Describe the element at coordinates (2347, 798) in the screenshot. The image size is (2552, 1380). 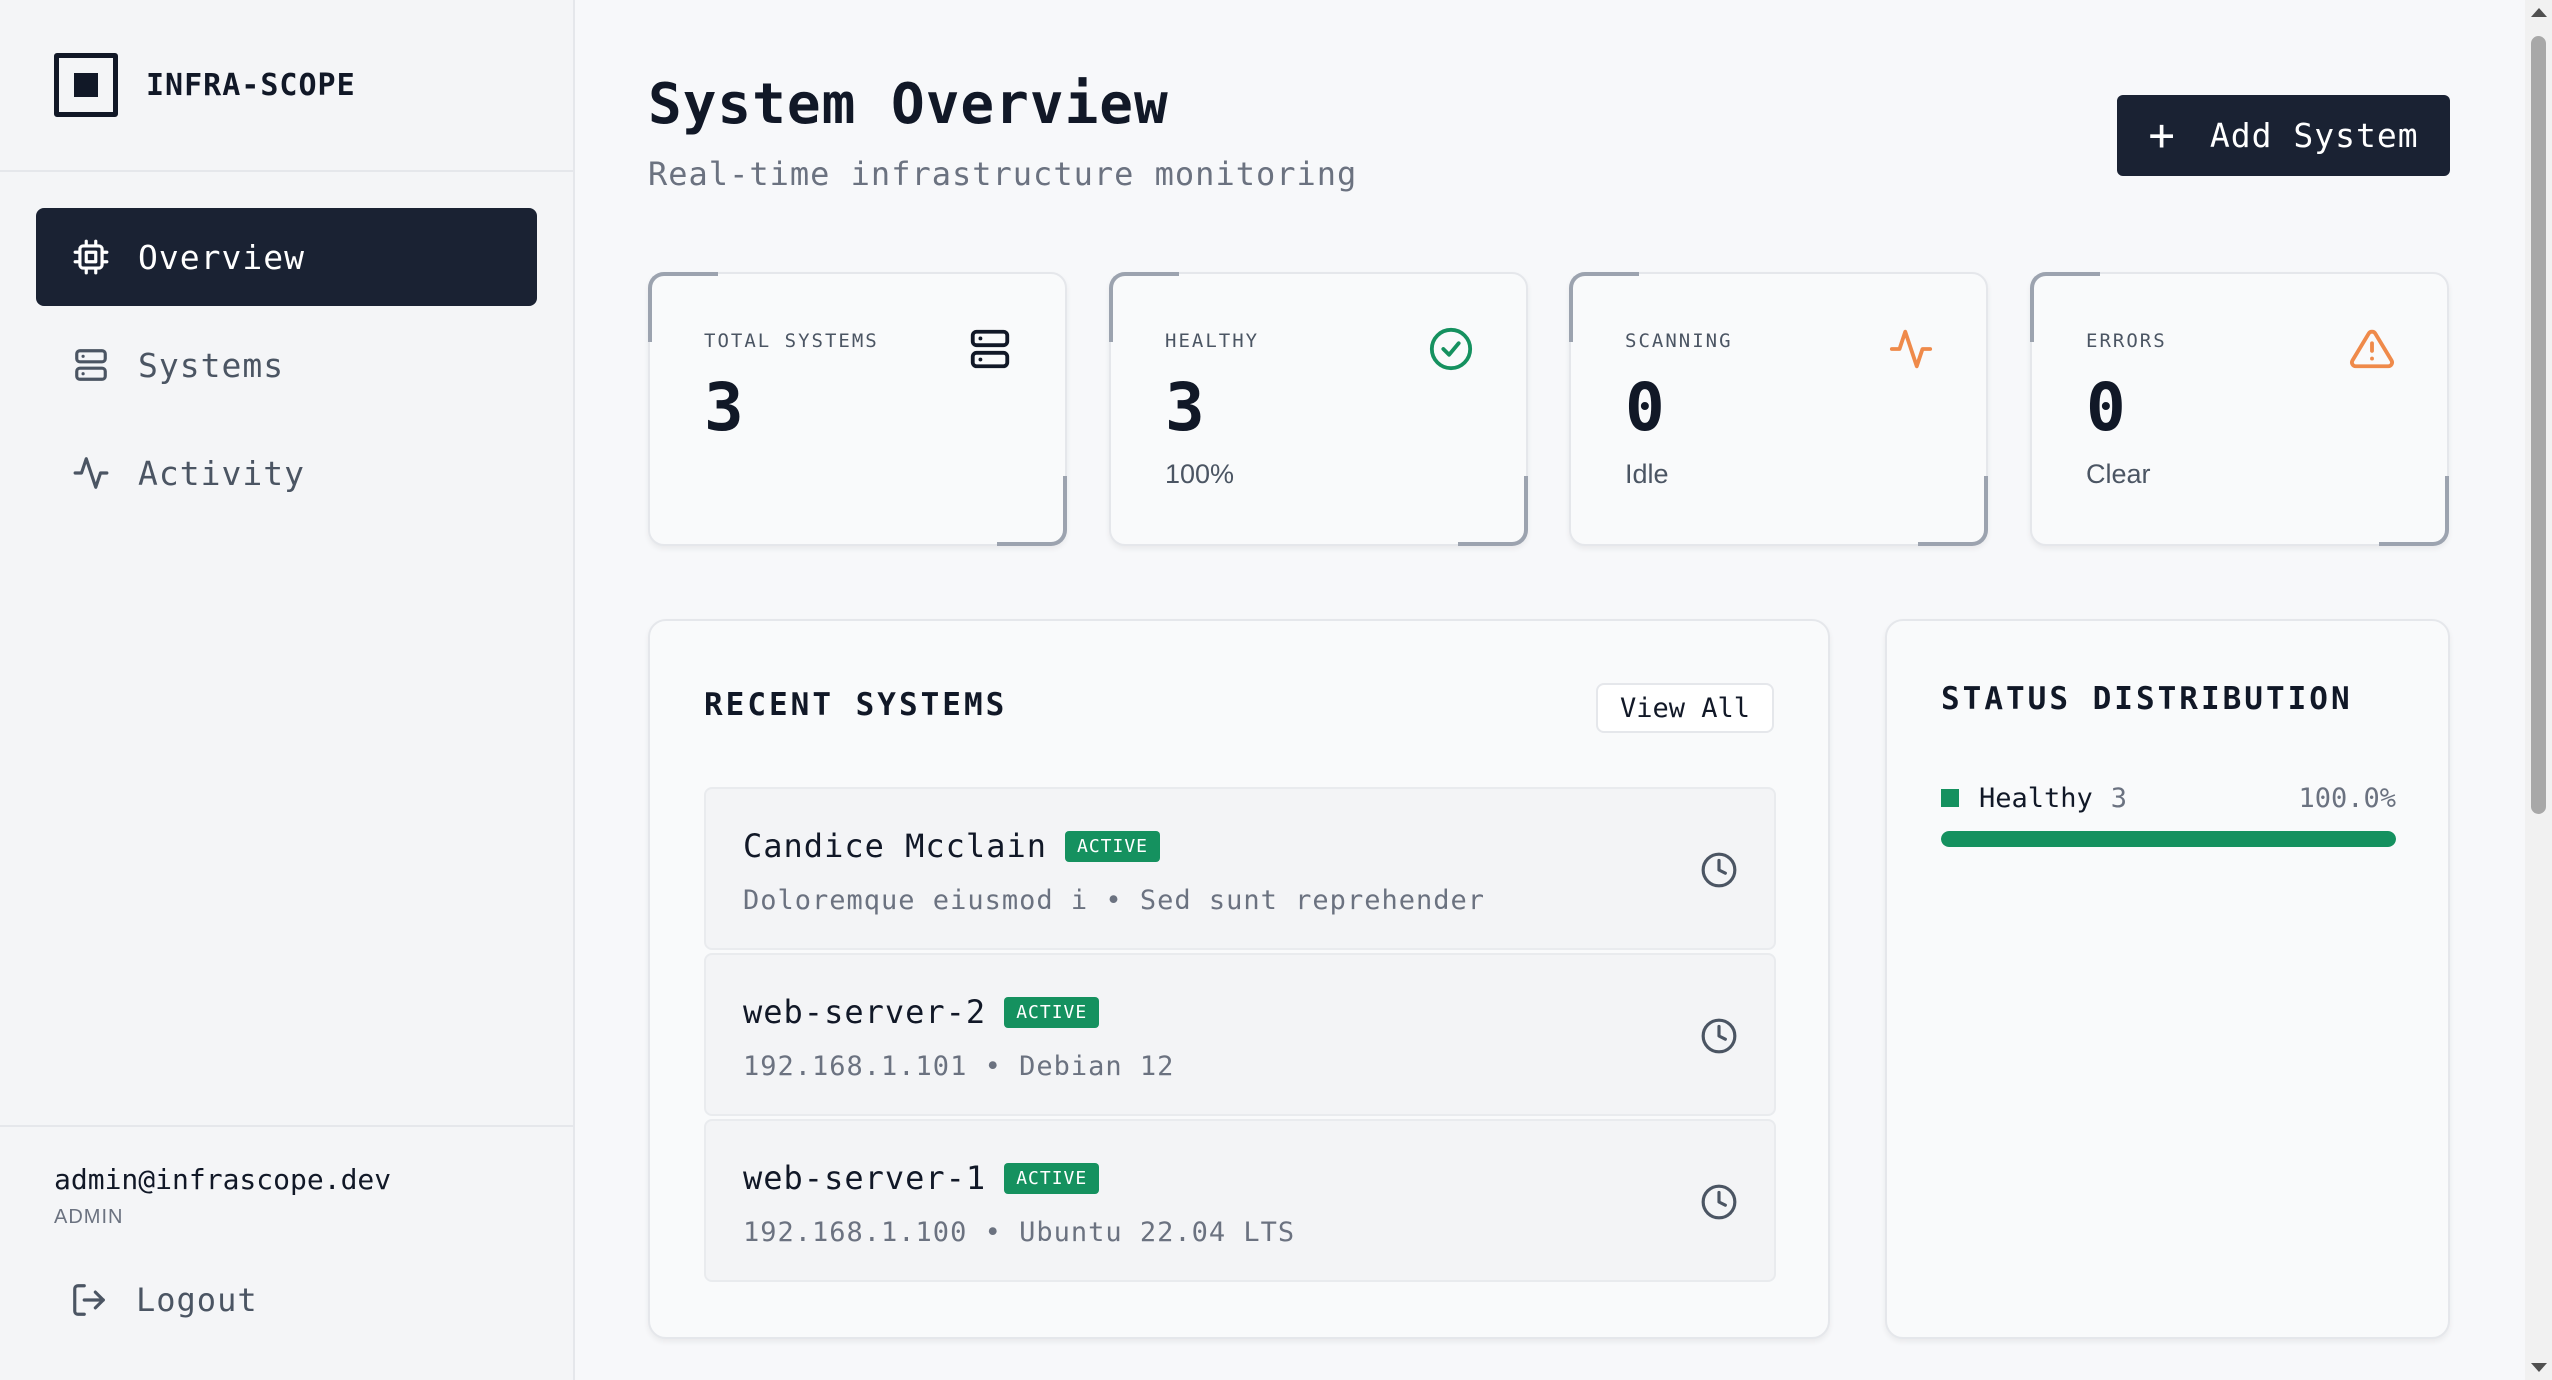
I see `distribution-percent: 100.0%` at that location.